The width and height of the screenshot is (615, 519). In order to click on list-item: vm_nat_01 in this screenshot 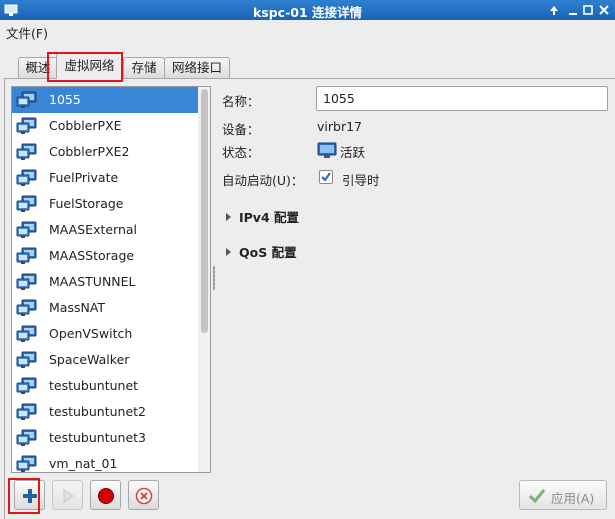, I will do `click(105, 461)`.